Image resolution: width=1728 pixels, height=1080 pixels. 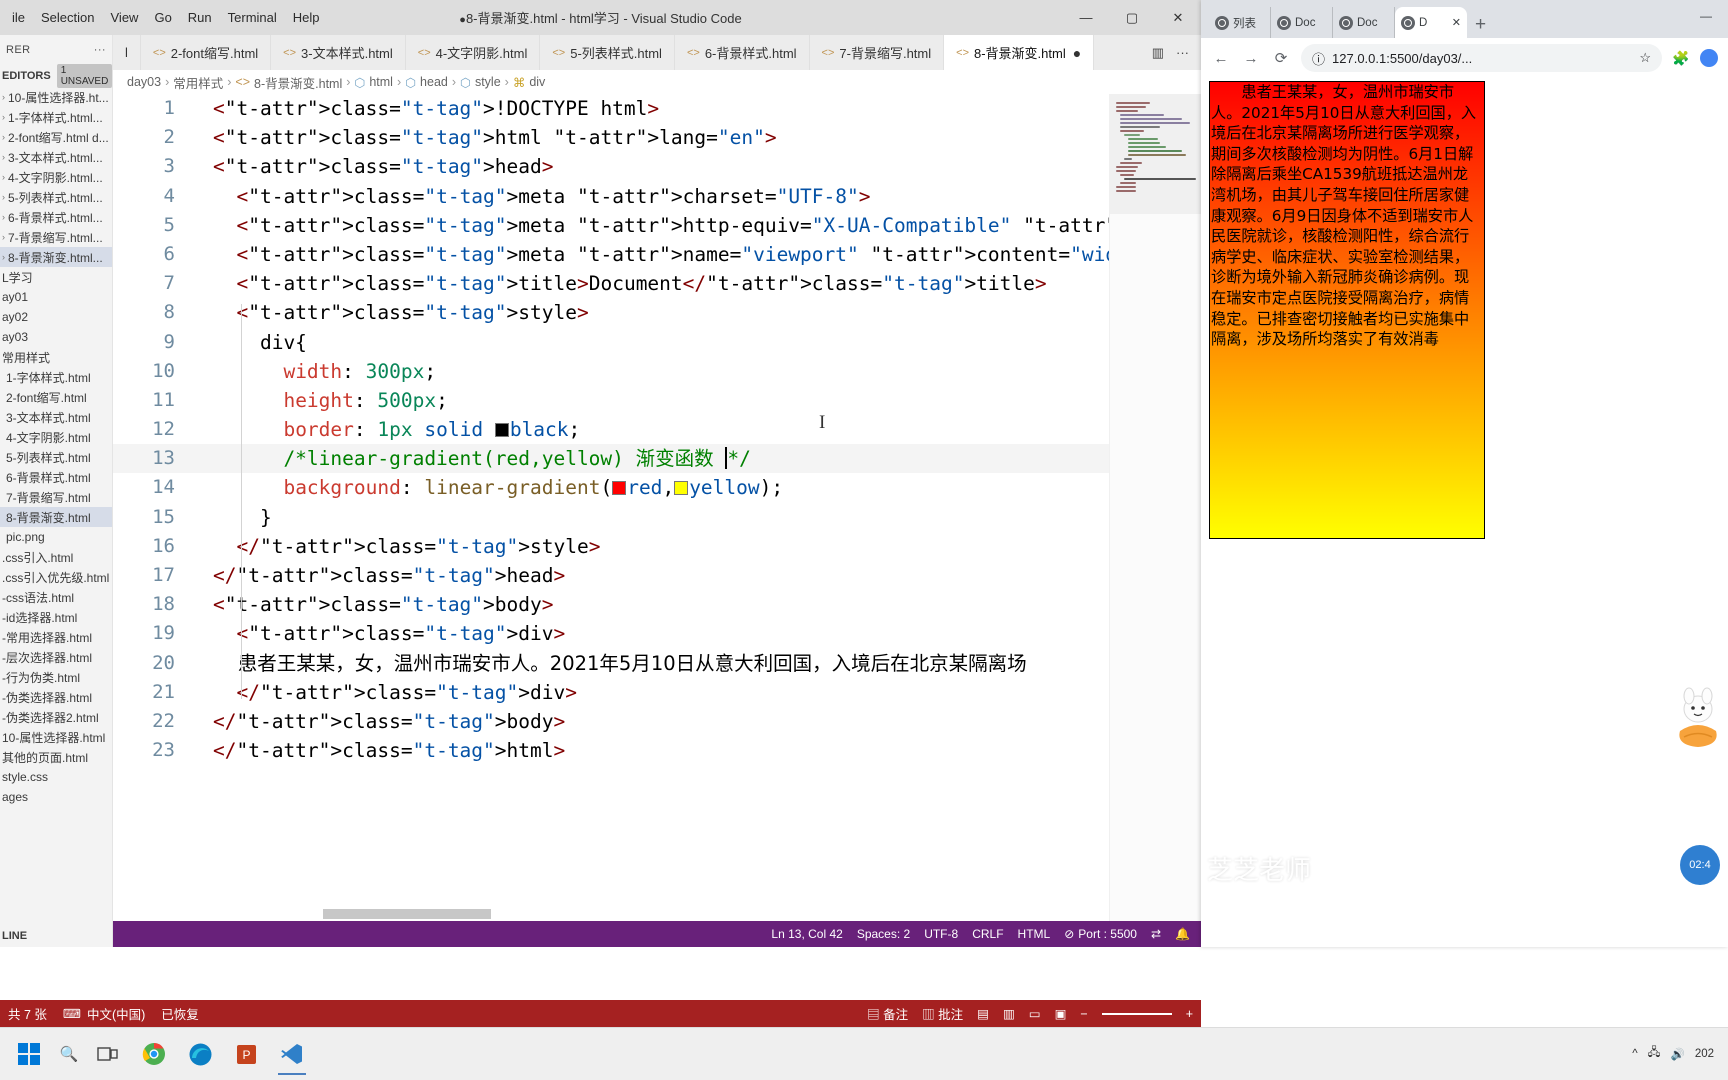 What do you see at coordinates (657, 342) in the screenshot?
I see `code-line: 9 div{` at bounding box center [657, 342].